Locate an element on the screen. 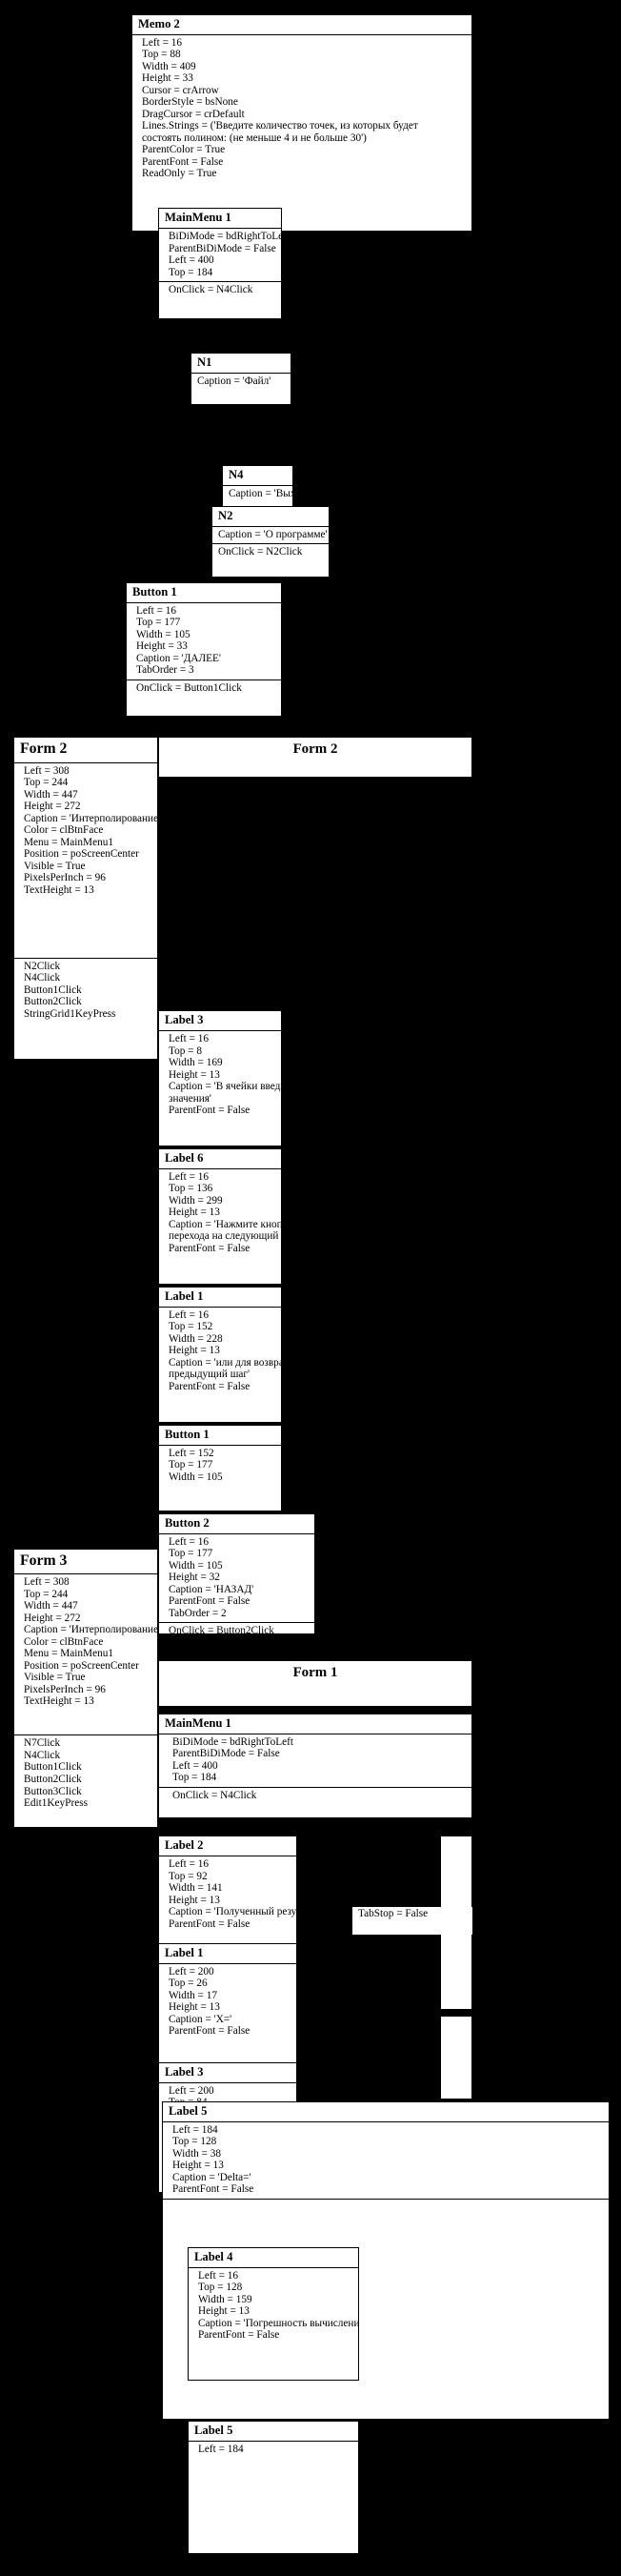 This screenshot has width=621, height=2576. property-row: Width = 409 is located at coordinates (169, 66).